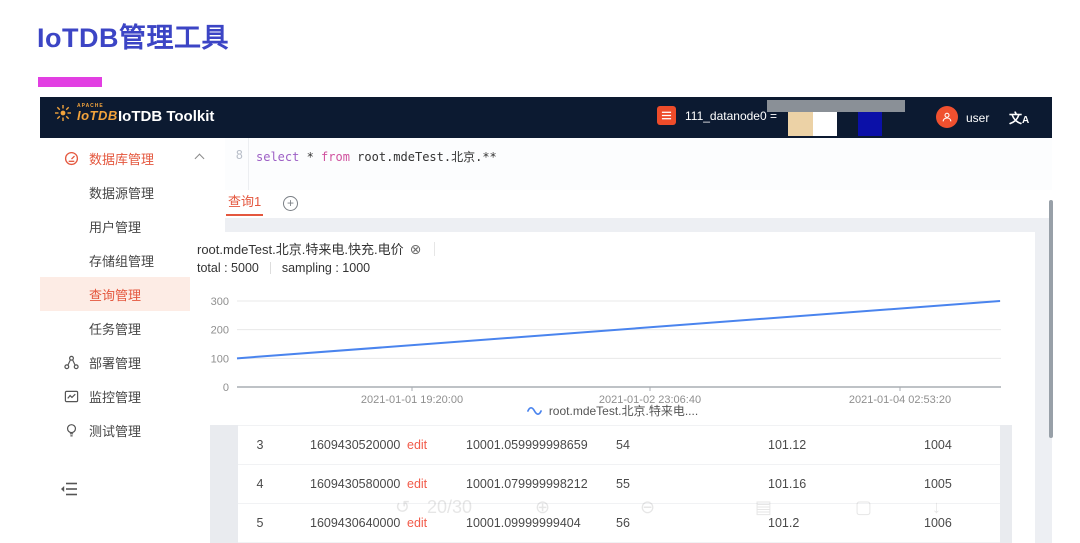  Describe the element at coordinates (63, 113) in the screenshot. I see `sunburst-logo-icon` at that location.